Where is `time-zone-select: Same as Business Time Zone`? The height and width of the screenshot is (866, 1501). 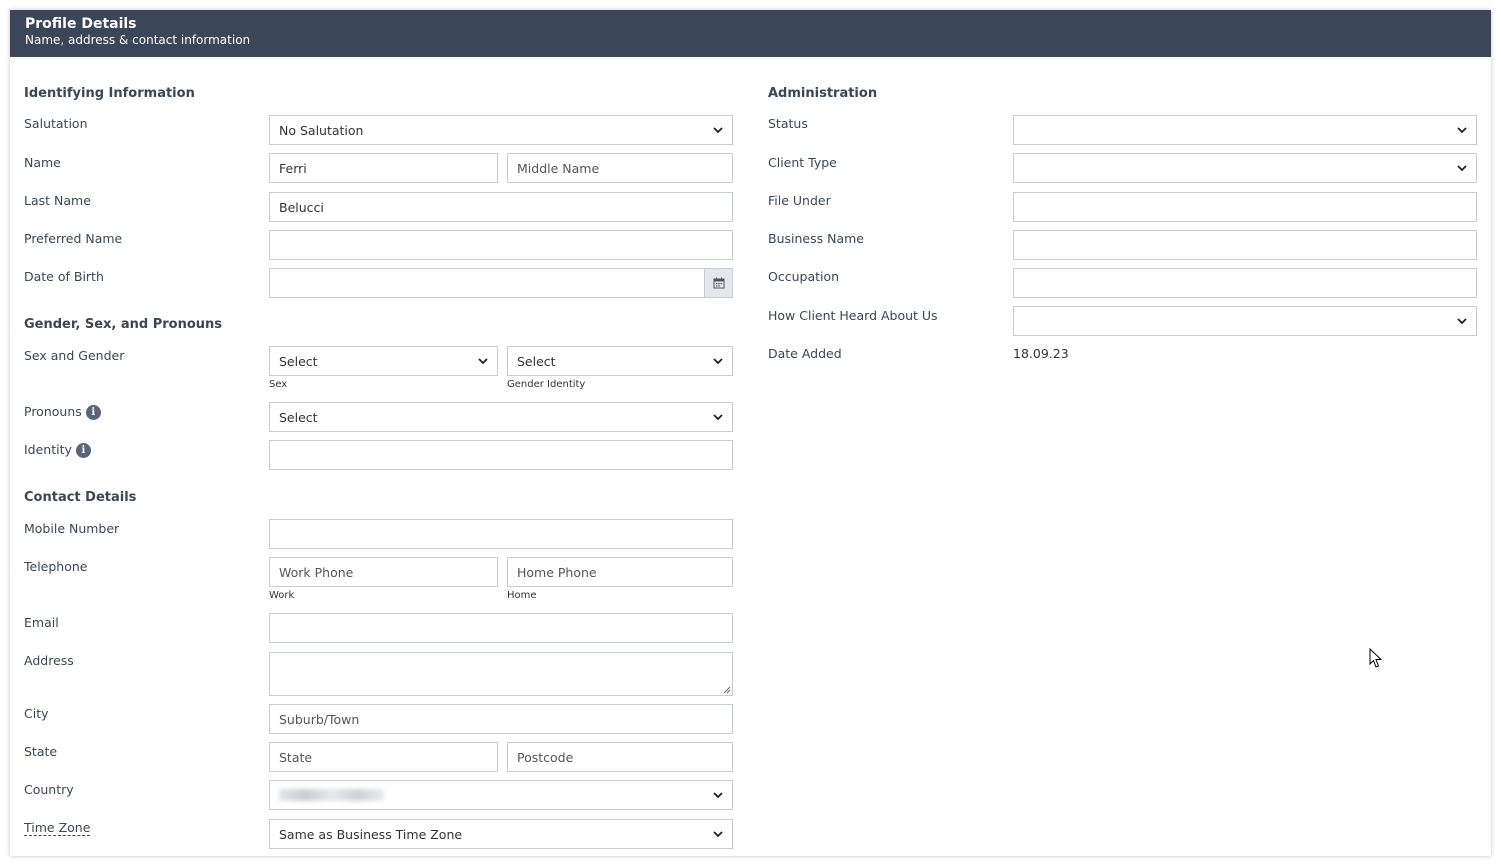
time-zone-select: Same as Business Time Zone is located at coordinates (501, 834).